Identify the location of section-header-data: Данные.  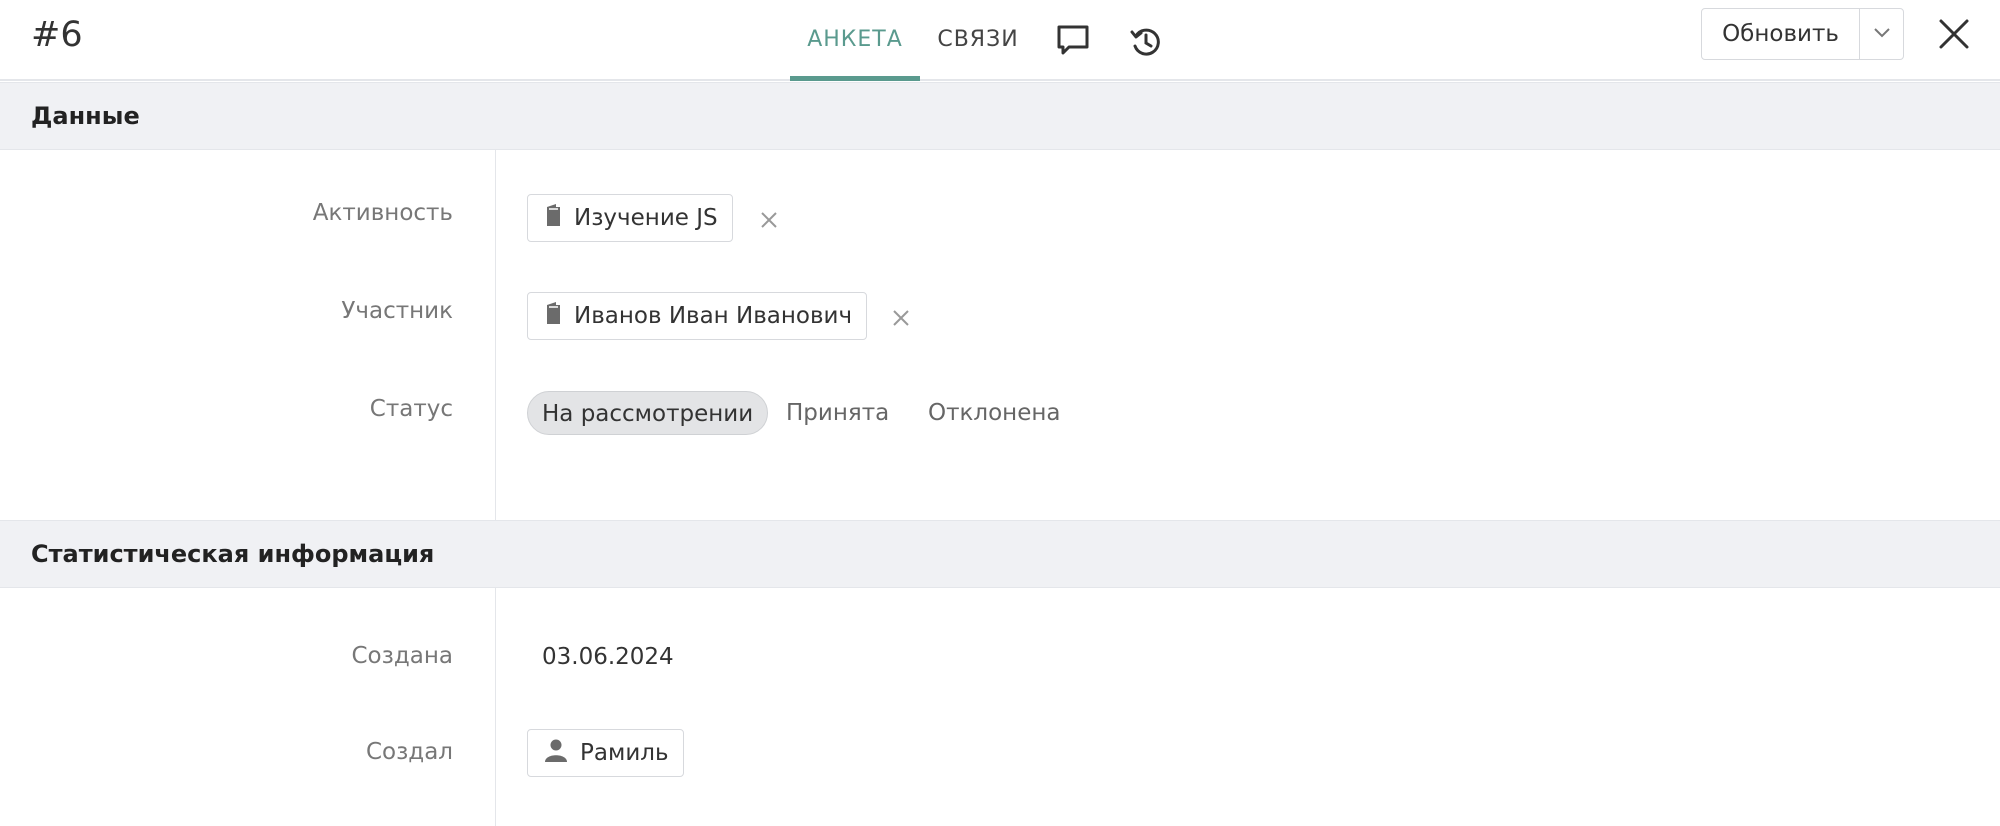
(1000, 116).